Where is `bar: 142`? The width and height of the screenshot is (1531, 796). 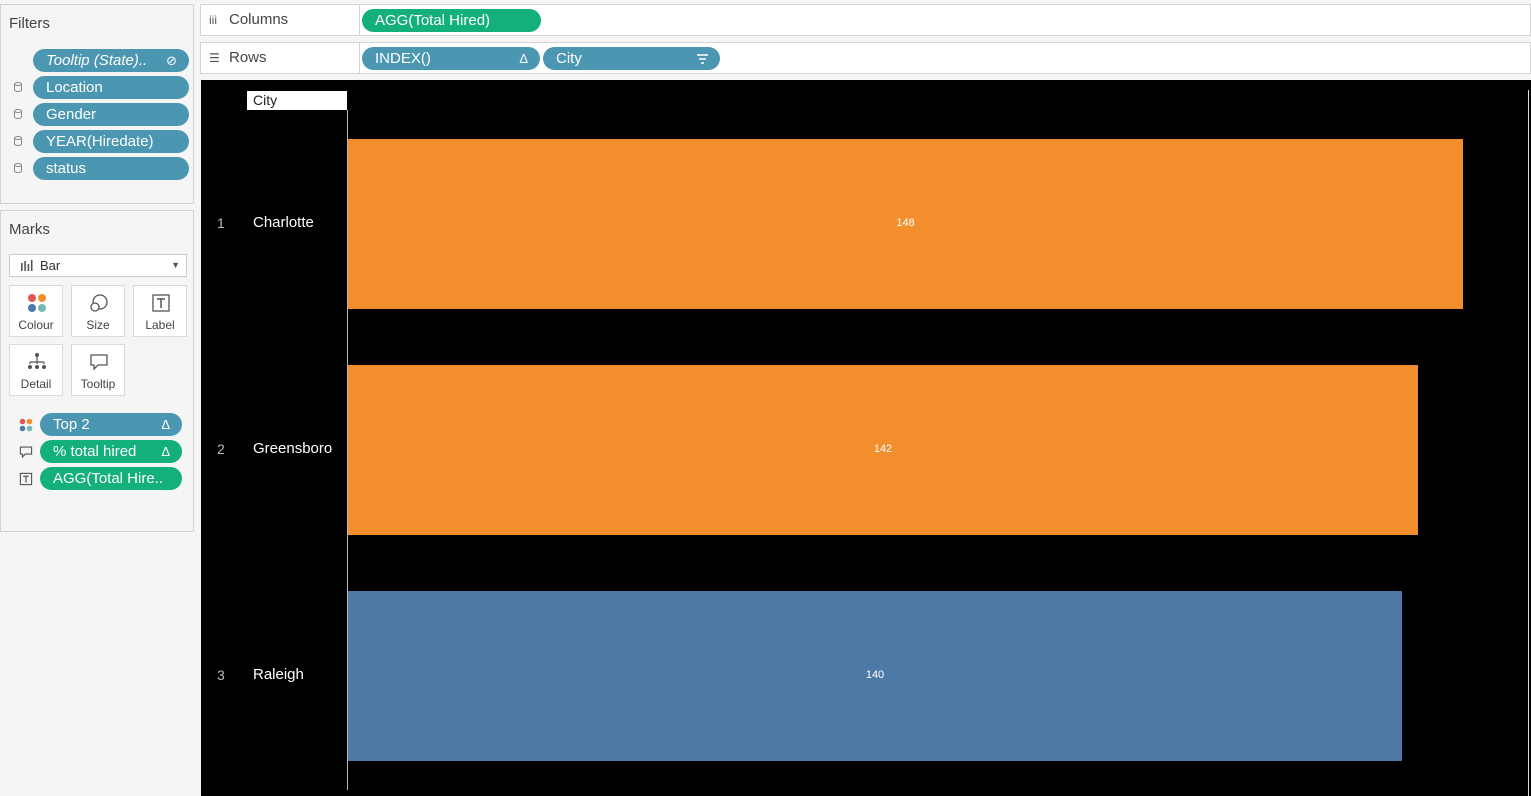 bar: 142 is located at coordinates (883, 450).